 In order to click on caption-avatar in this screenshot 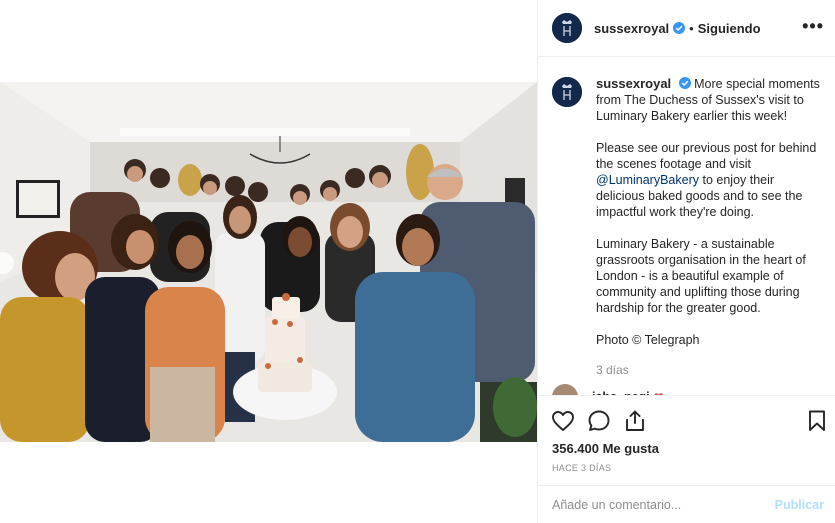, I will do `click(567, 92)`.